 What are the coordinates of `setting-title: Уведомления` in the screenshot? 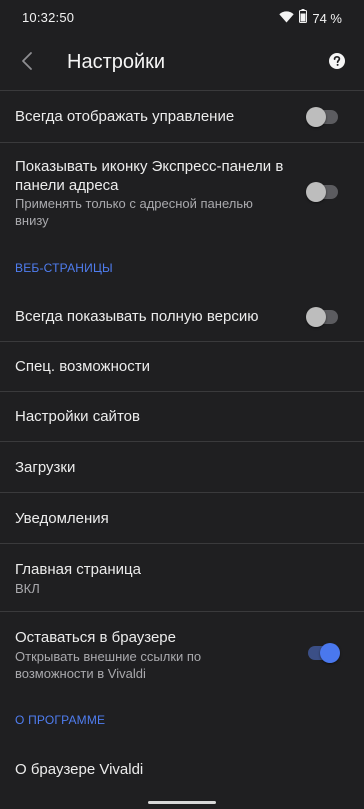 It's located at (62, 518).